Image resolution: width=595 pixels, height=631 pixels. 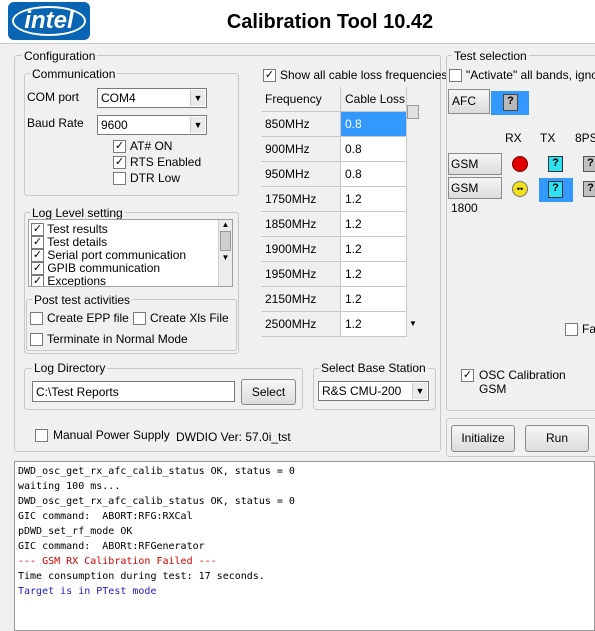 I want to click on initialize-button: Initialize, so click(x=483, y=438).